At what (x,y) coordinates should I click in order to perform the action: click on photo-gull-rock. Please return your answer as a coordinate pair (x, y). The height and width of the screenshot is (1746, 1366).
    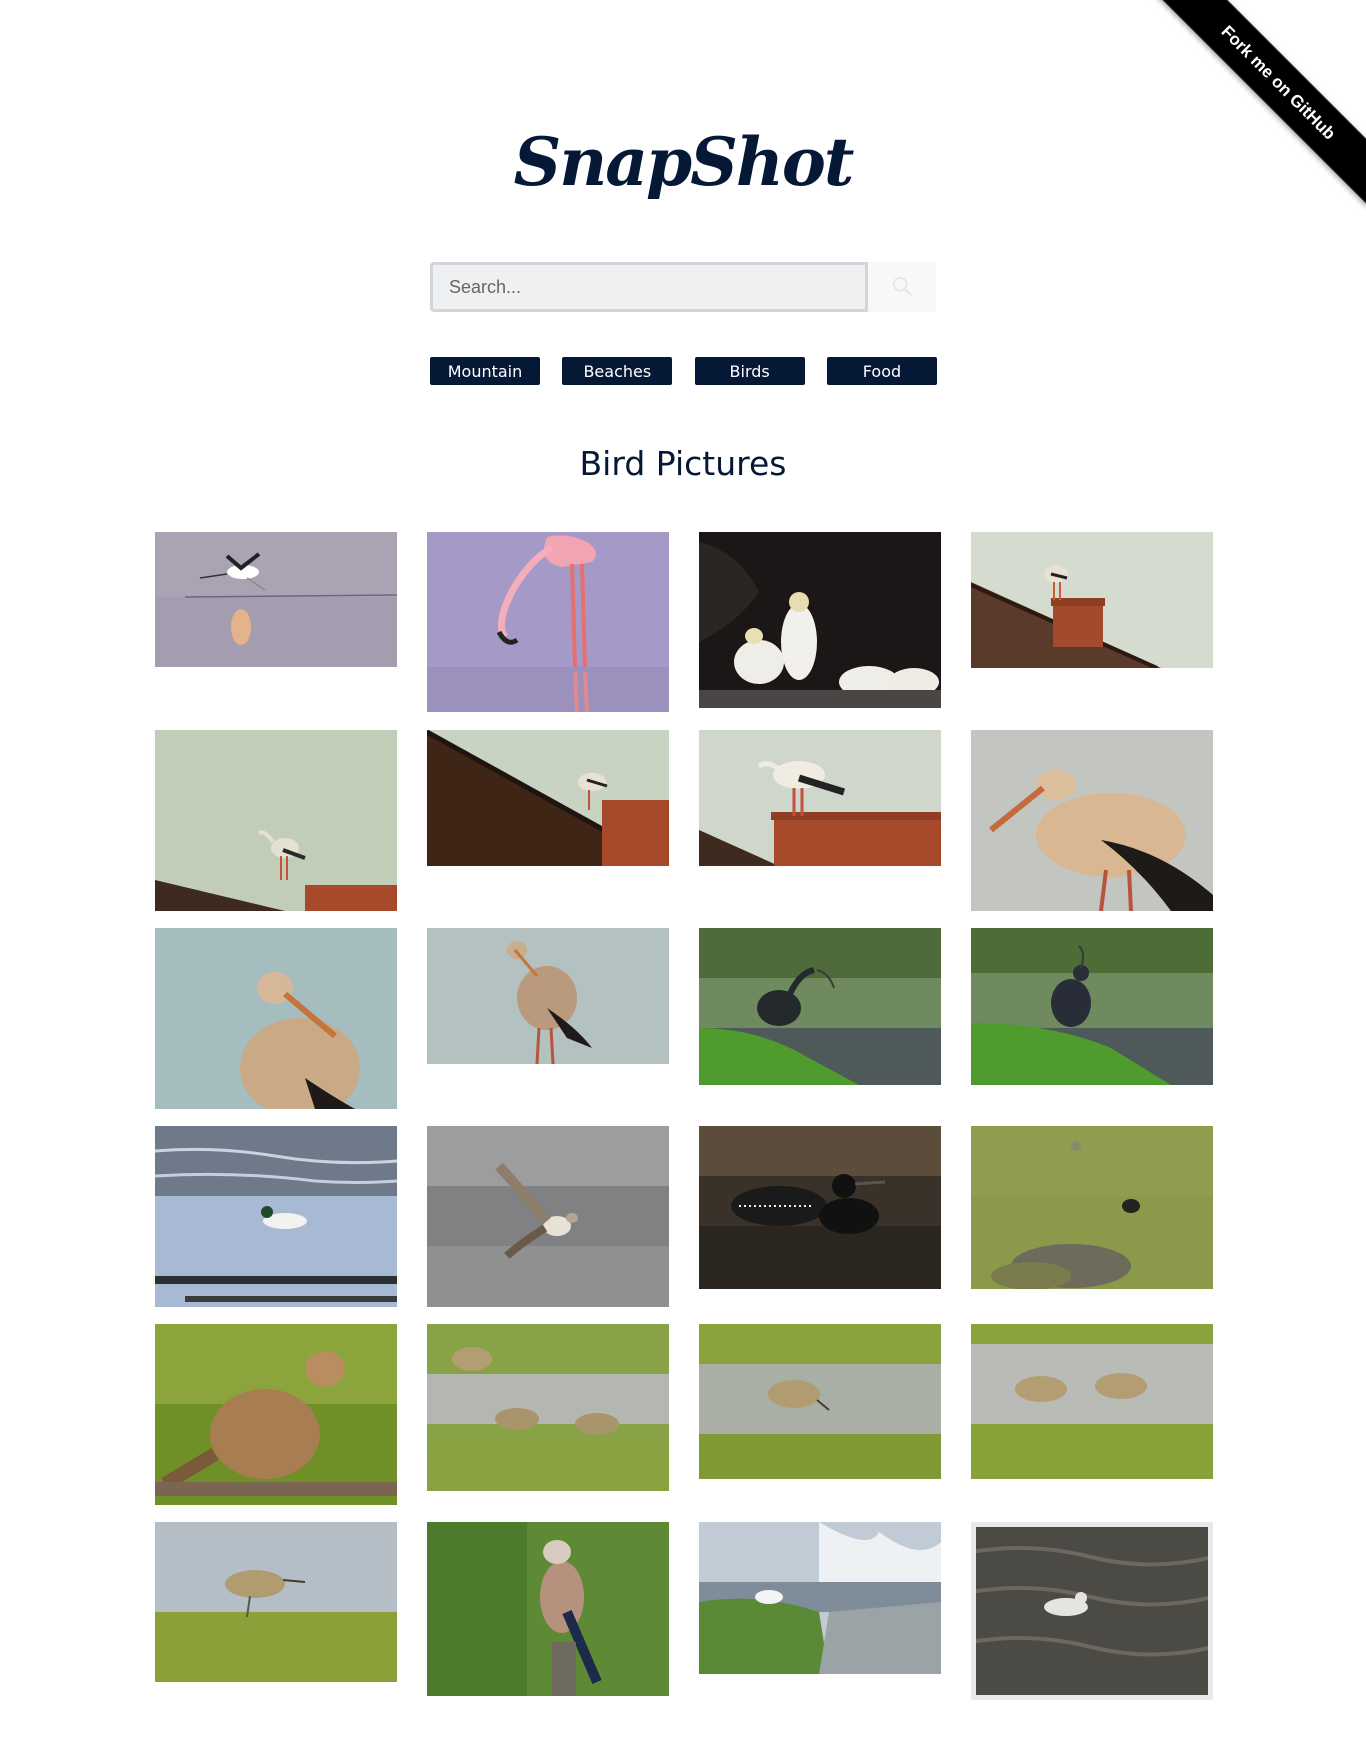
    Looking at the image, I should click on (820, 1598).